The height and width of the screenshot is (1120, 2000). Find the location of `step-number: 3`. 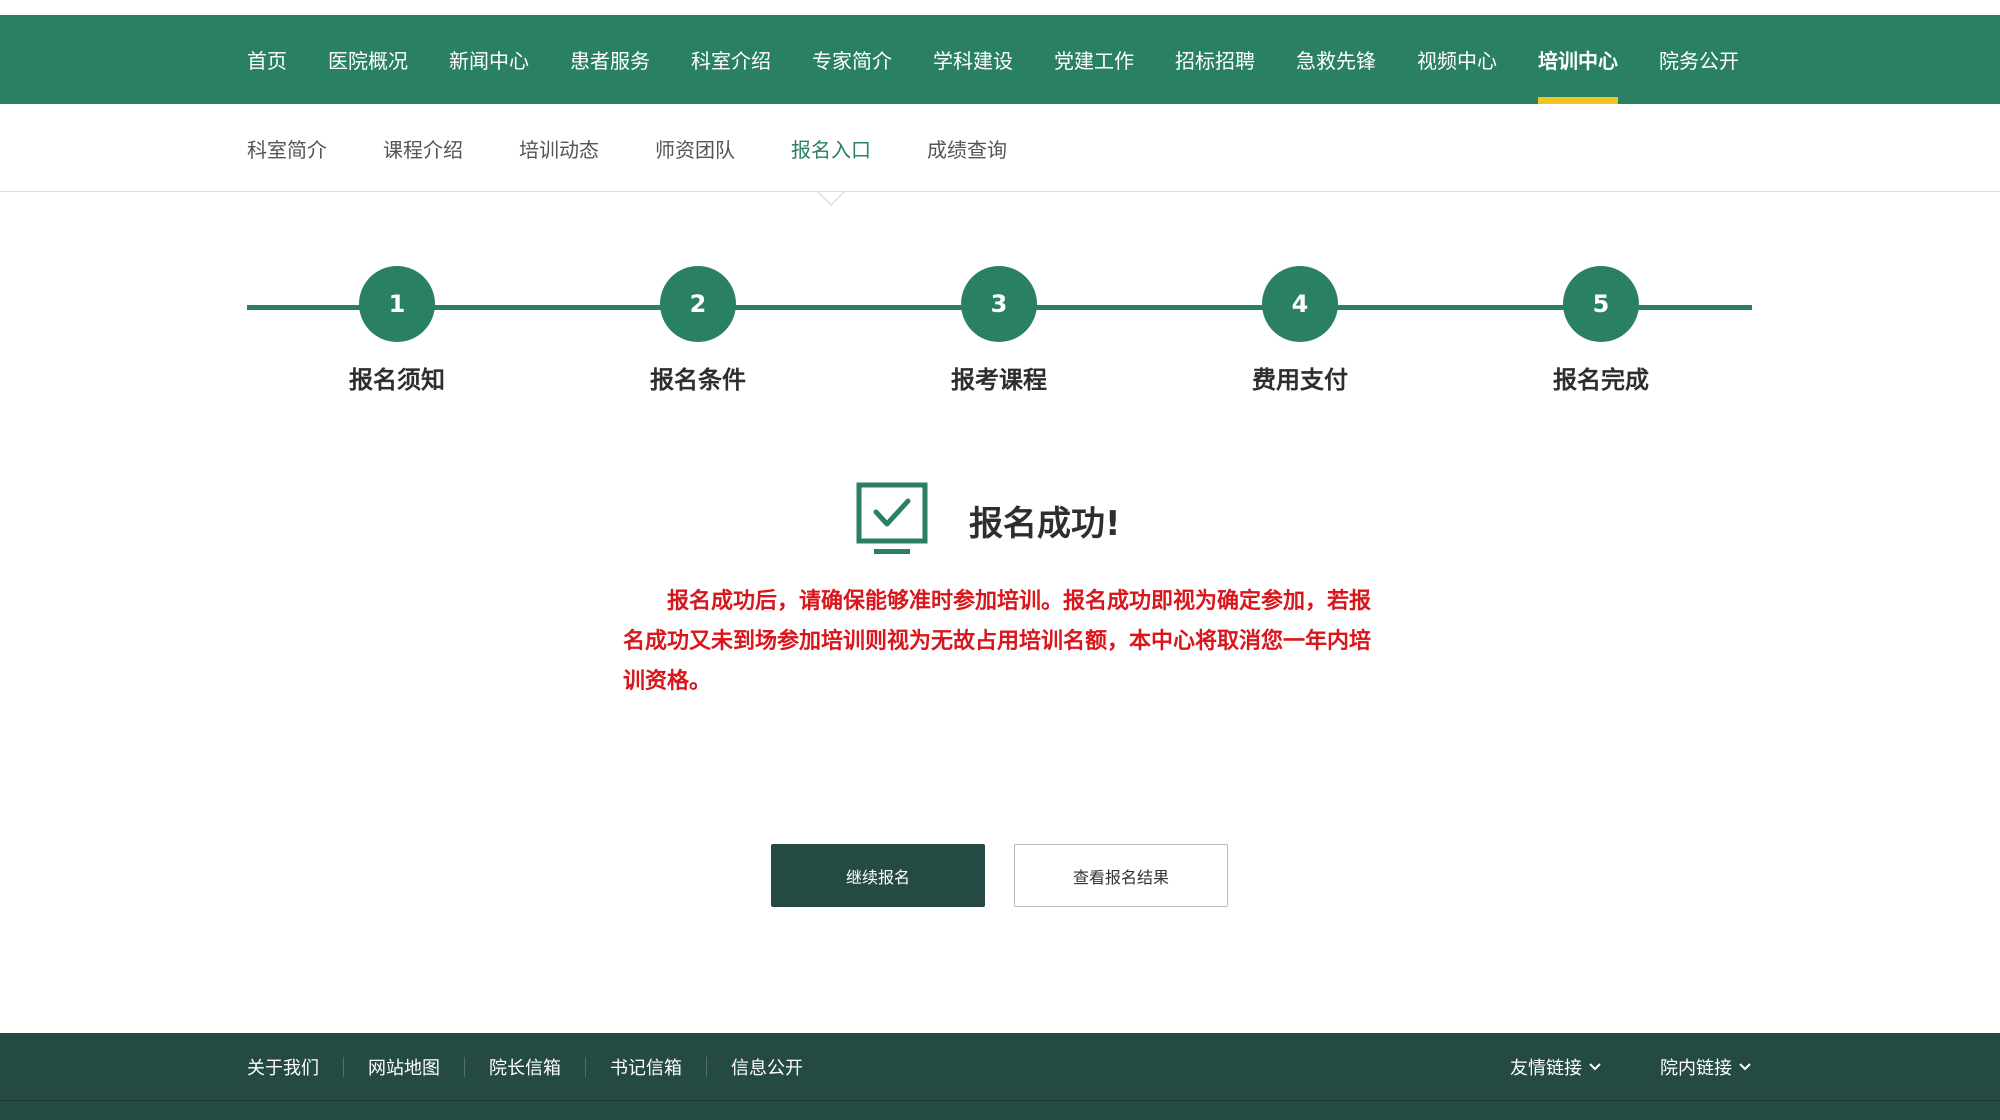

step-number: 3 is located at coordinates (999, 304).